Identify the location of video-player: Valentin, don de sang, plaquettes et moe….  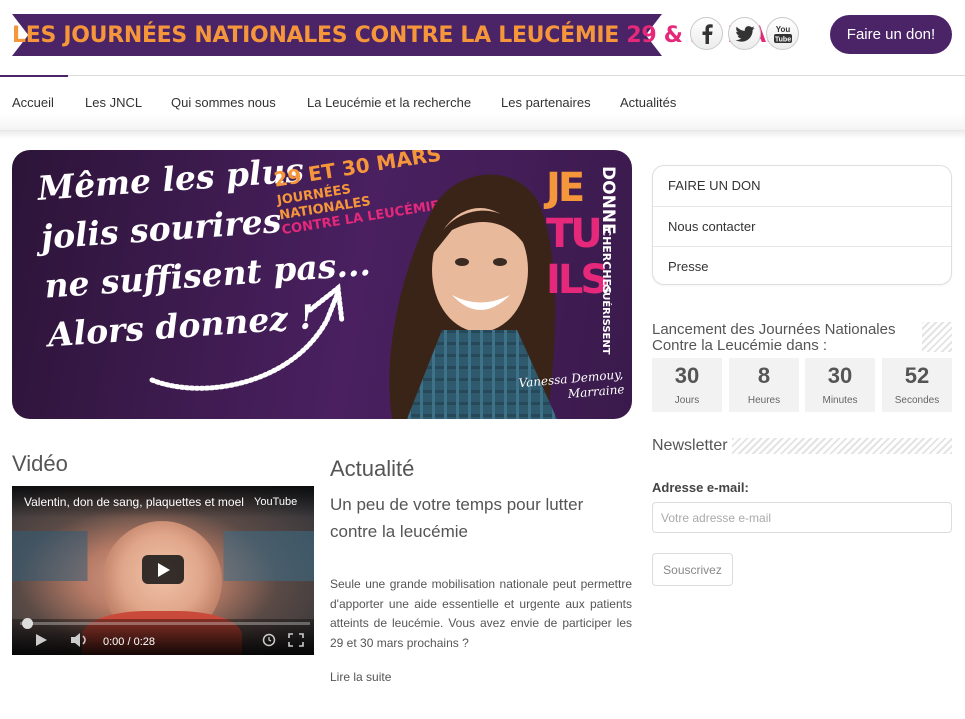
(163, 570).